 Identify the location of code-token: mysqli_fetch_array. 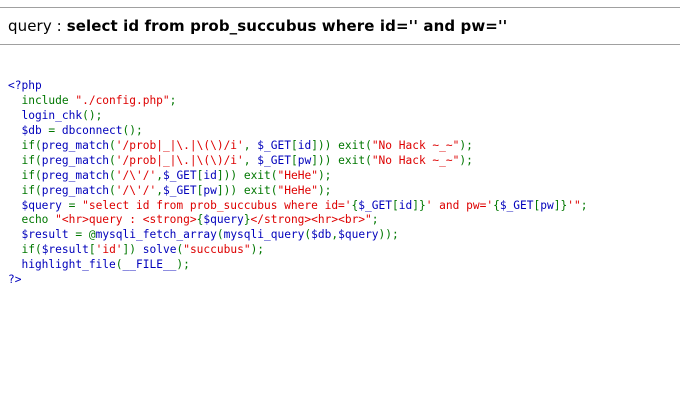
(156, 235).